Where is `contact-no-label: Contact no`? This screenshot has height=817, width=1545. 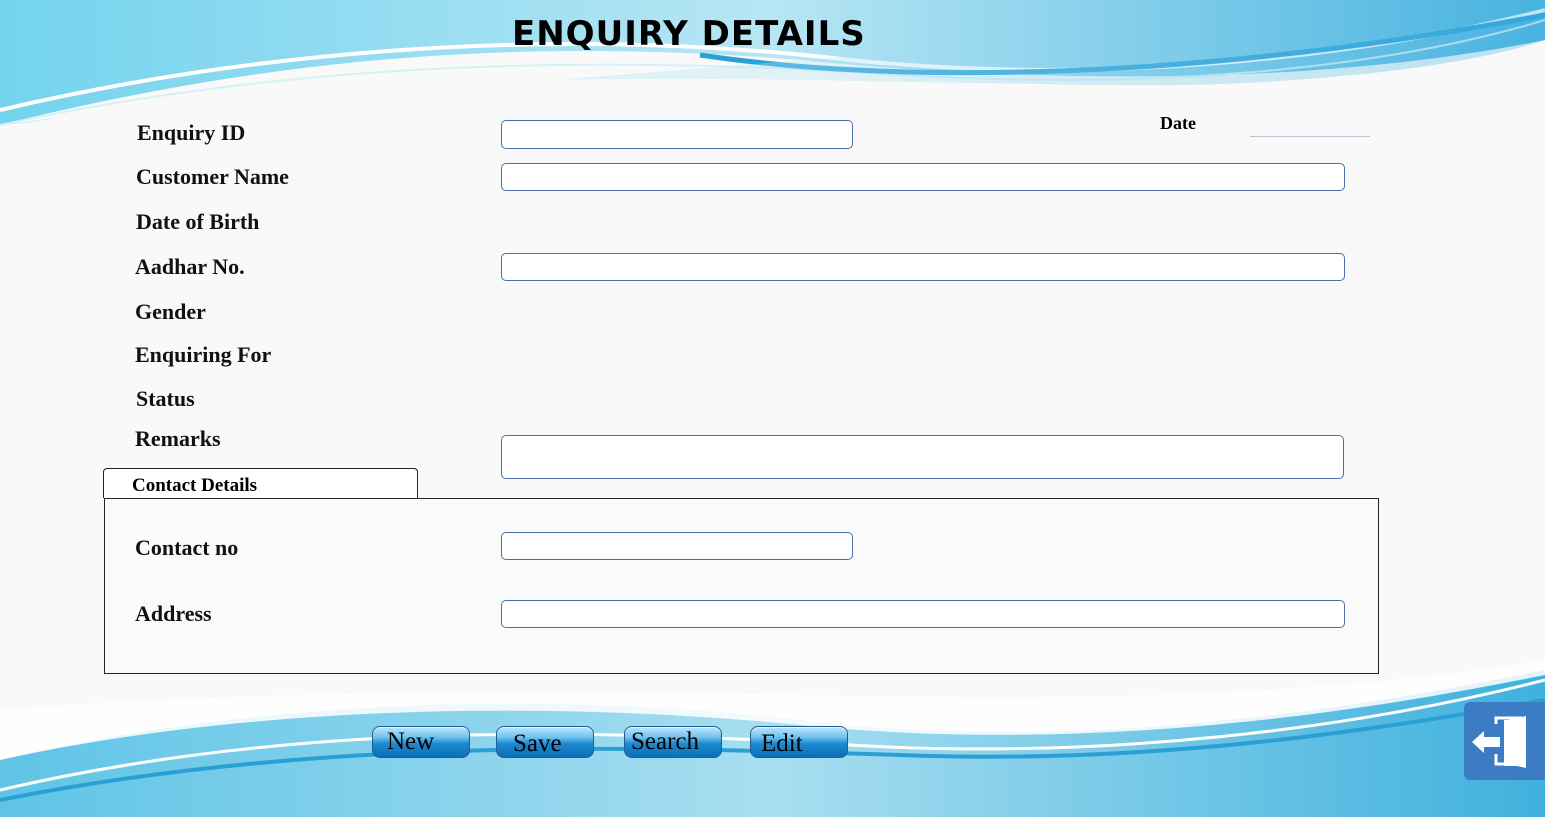 contact-no-label: Contact no is located at coordinates (187, 547).